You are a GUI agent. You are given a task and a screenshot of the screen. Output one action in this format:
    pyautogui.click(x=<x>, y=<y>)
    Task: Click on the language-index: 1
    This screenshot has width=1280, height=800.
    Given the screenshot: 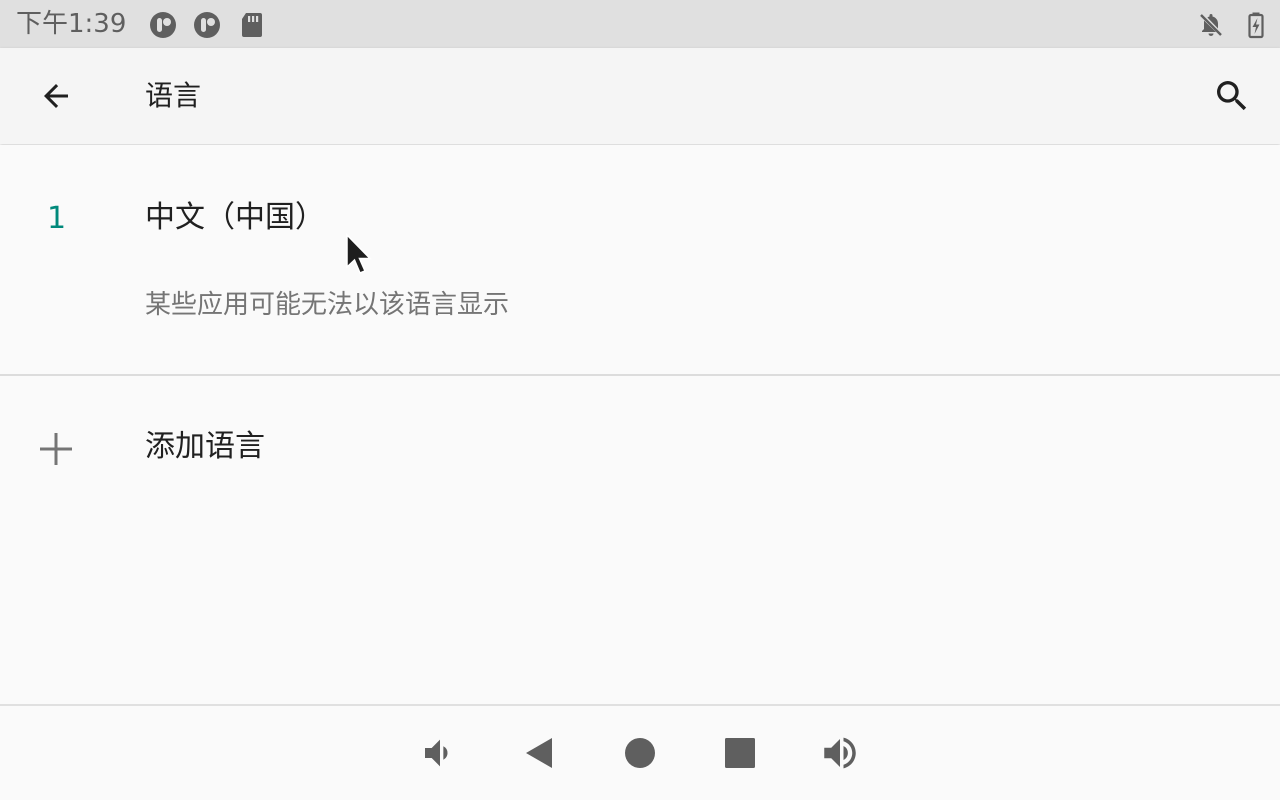 What is the action you would take?
    pyautogui.click(x=57, y=218)
    